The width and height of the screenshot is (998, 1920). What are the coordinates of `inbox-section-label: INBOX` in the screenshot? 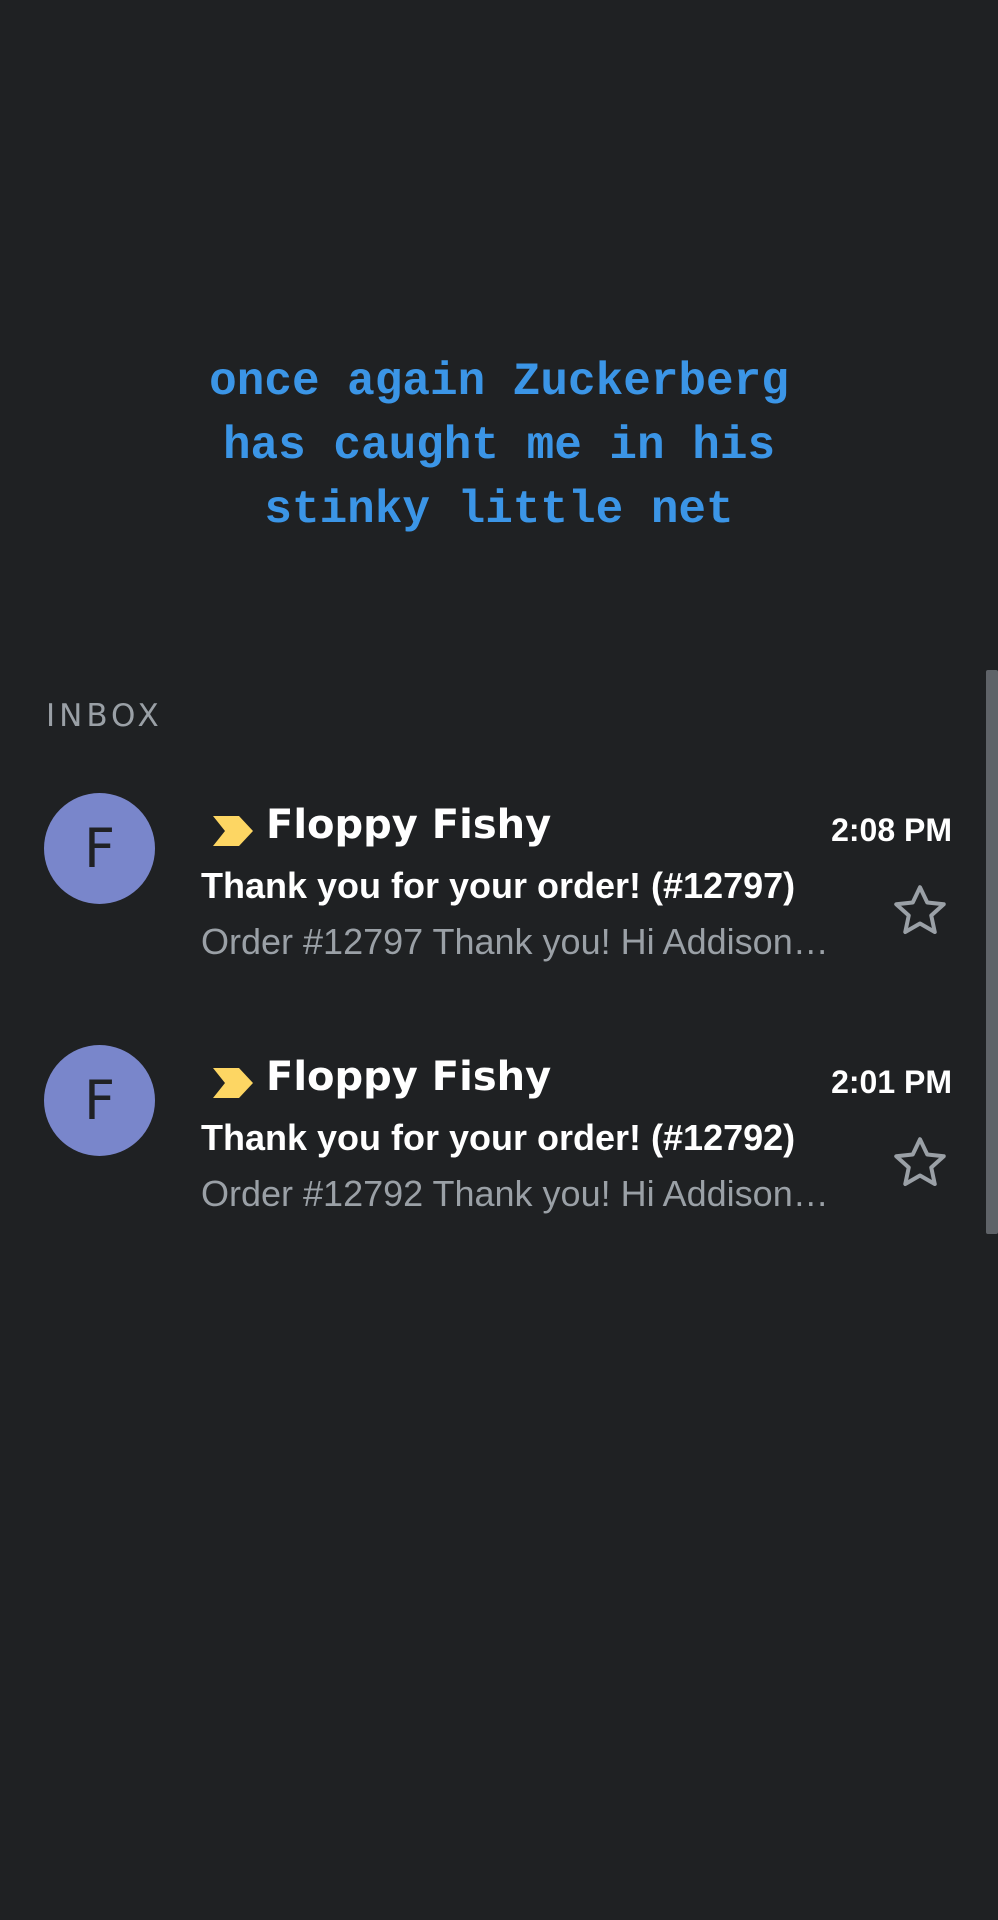 It's located at (104, 716).